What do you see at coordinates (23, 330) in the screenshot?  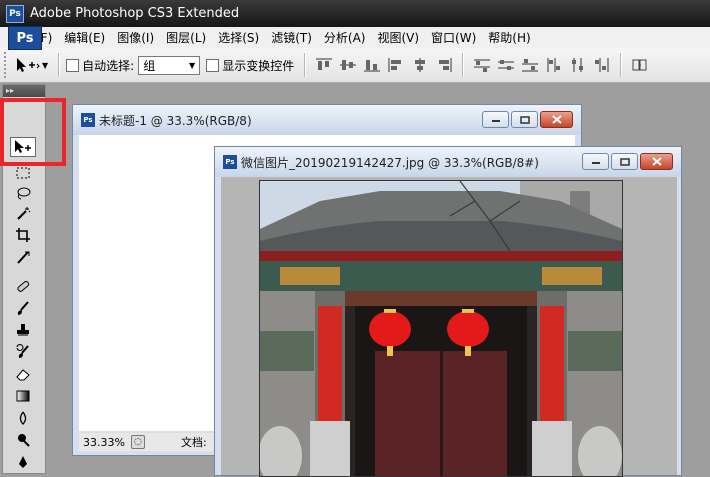 I see `clone-stamp-icon` at bounding box center [23, 330].